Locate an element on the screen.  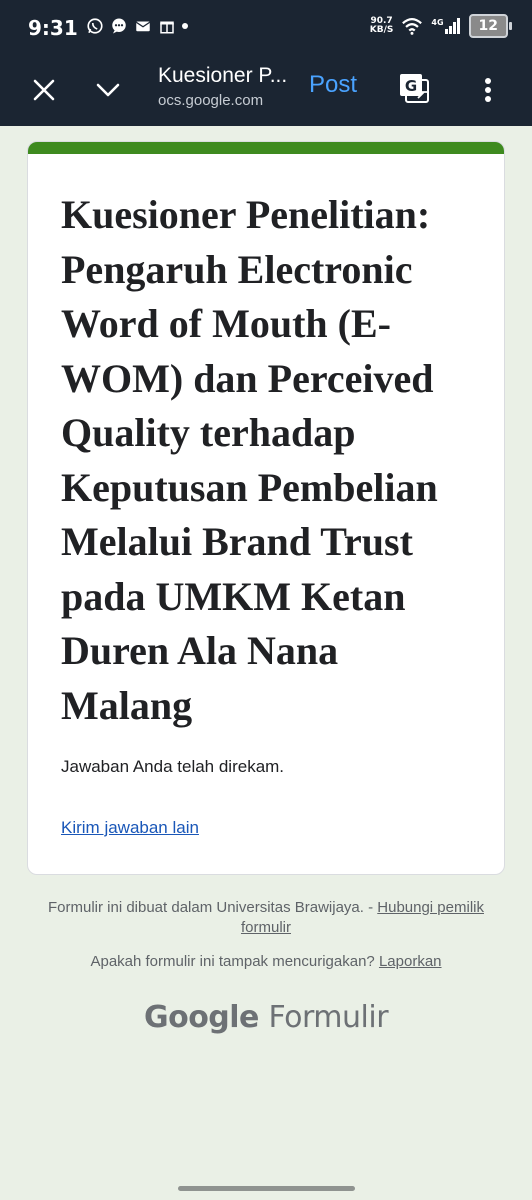
cellular-signal: 4G is located at coordinates (445, 26).